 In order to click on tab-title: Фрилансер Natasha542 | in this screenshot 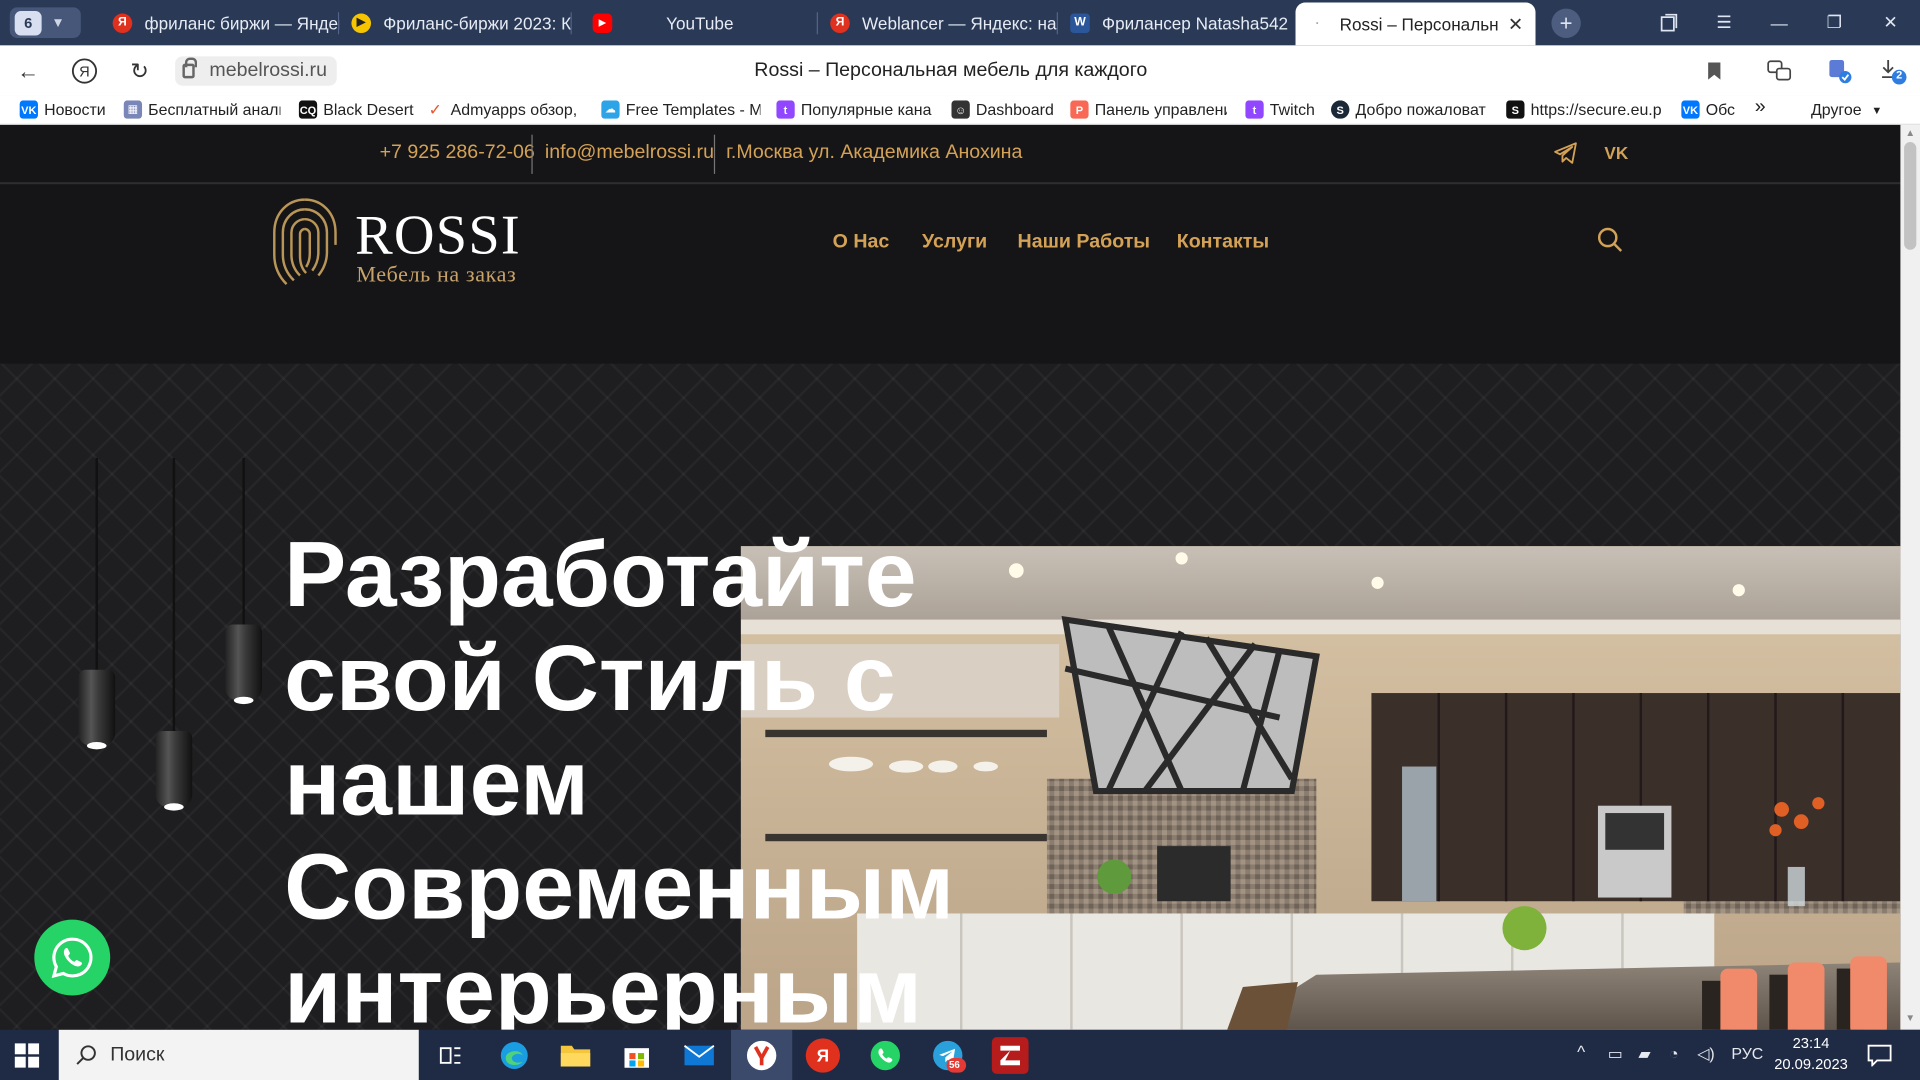, I will do `click(1198, 22)`.